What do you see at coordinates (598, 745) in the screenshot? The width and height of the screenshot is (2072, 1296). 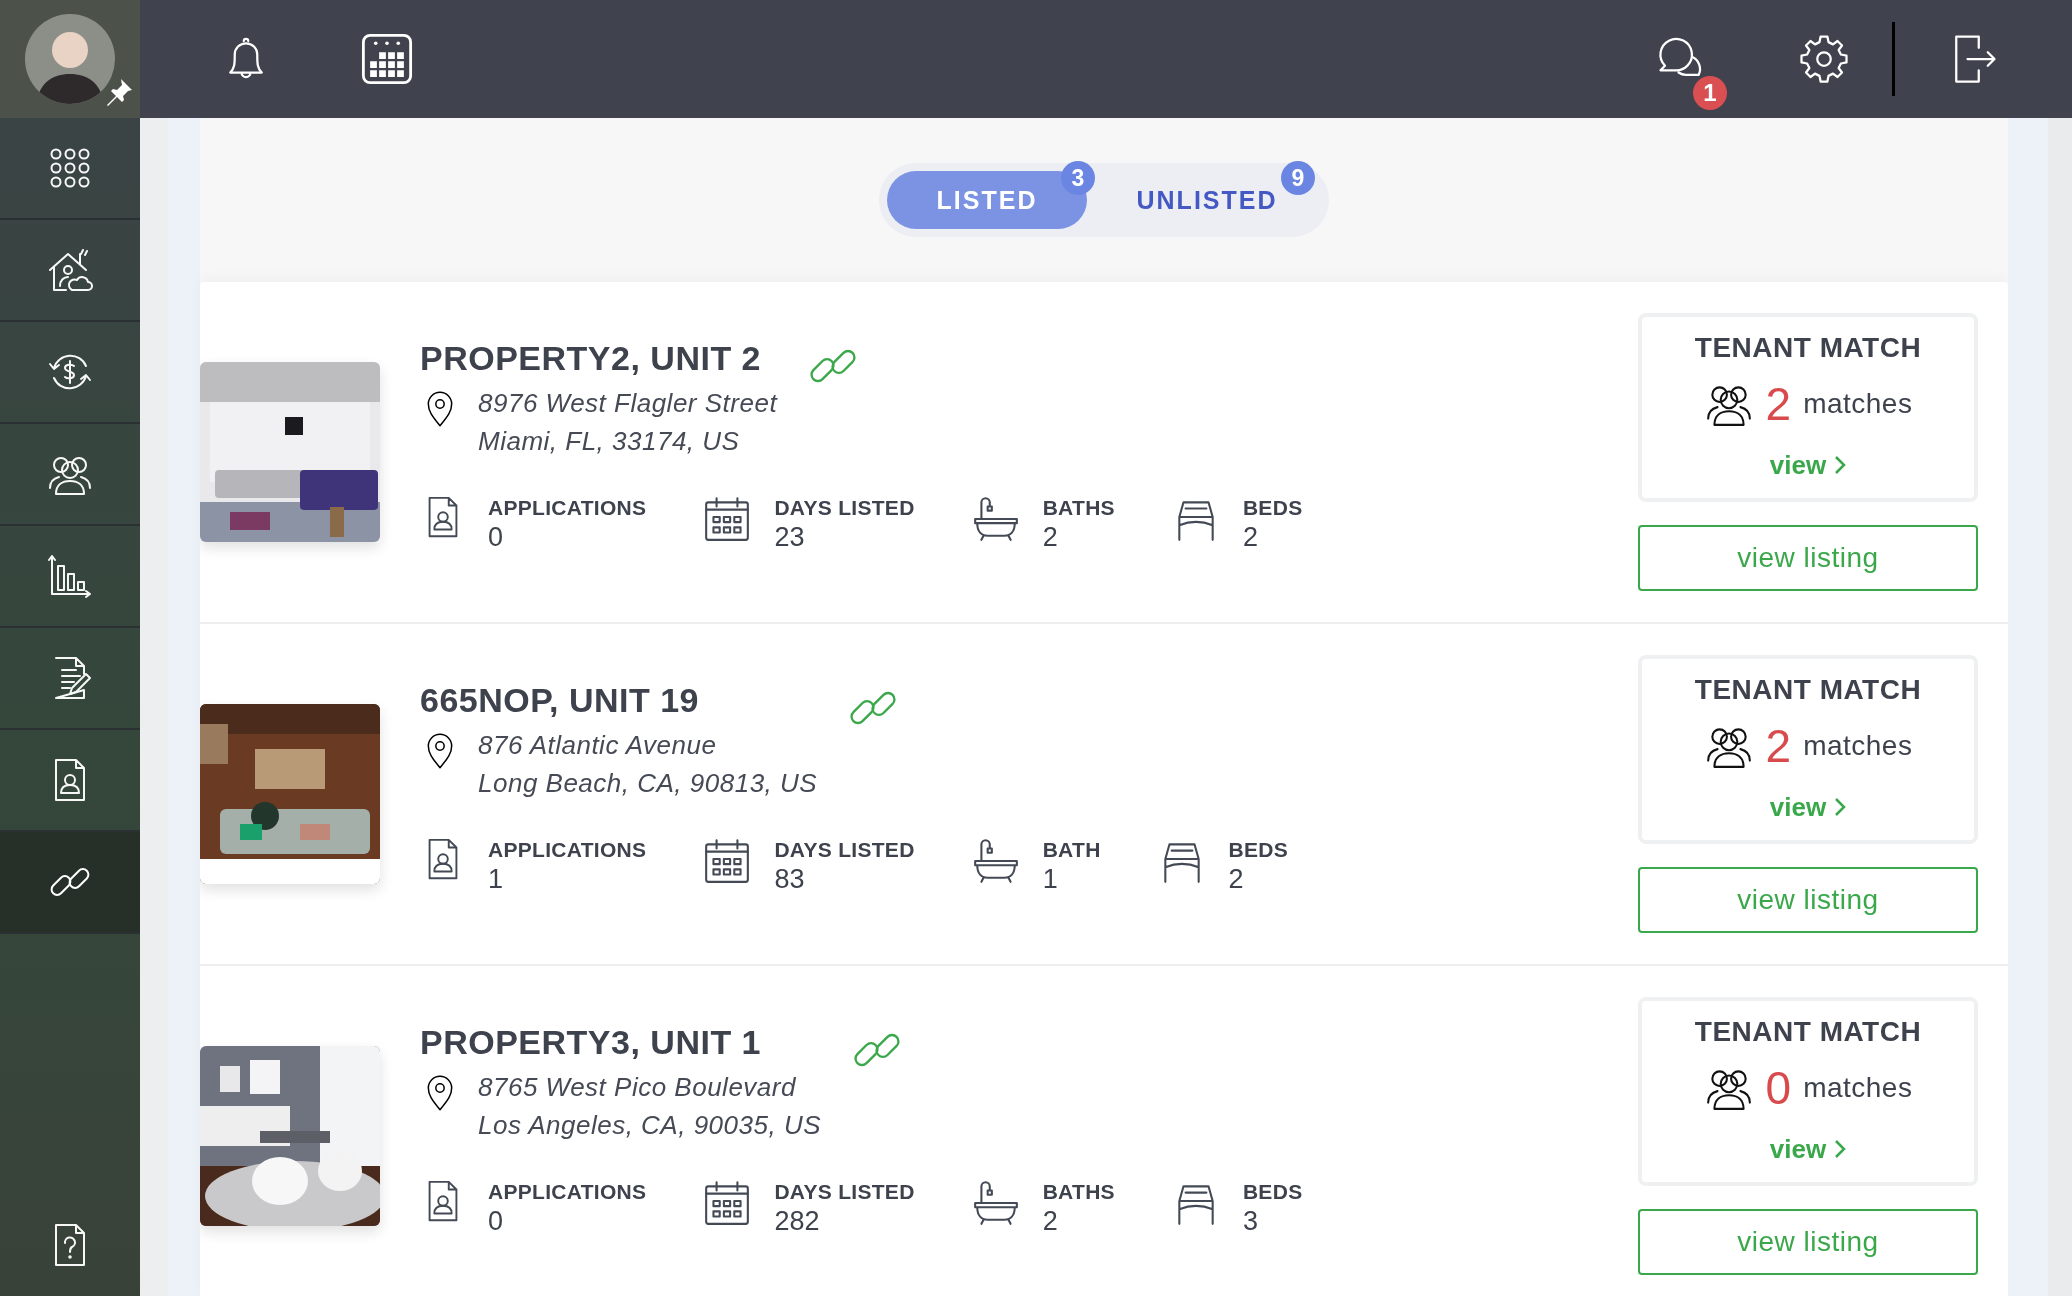 I see `address-line: 876 Atlantic Avenue` at bounding box center [598, 745].